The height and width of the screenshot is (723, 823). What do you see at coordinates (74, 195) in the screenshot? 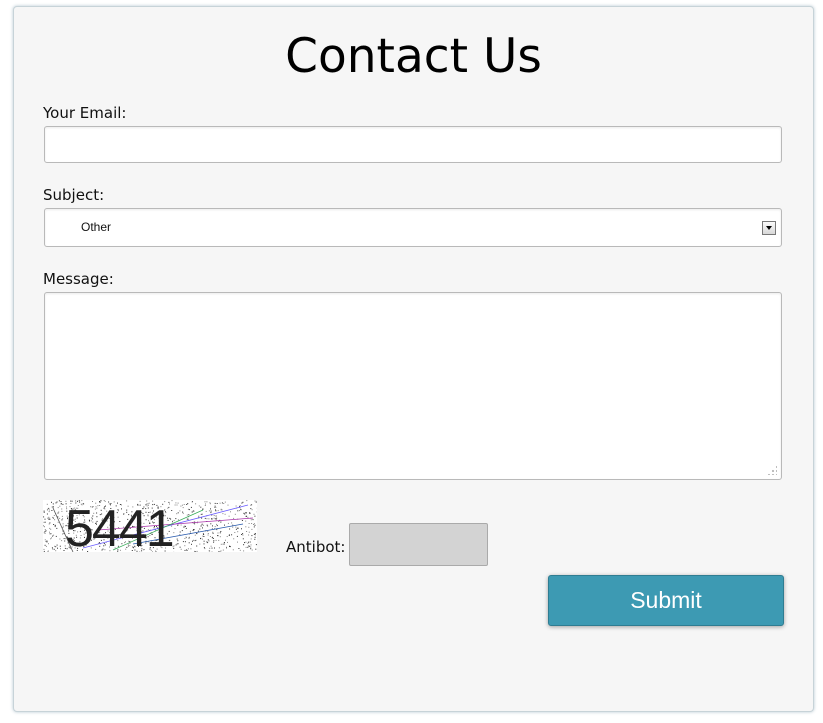
I see `subject-label: Subject:` at bounding box center [74, 195].